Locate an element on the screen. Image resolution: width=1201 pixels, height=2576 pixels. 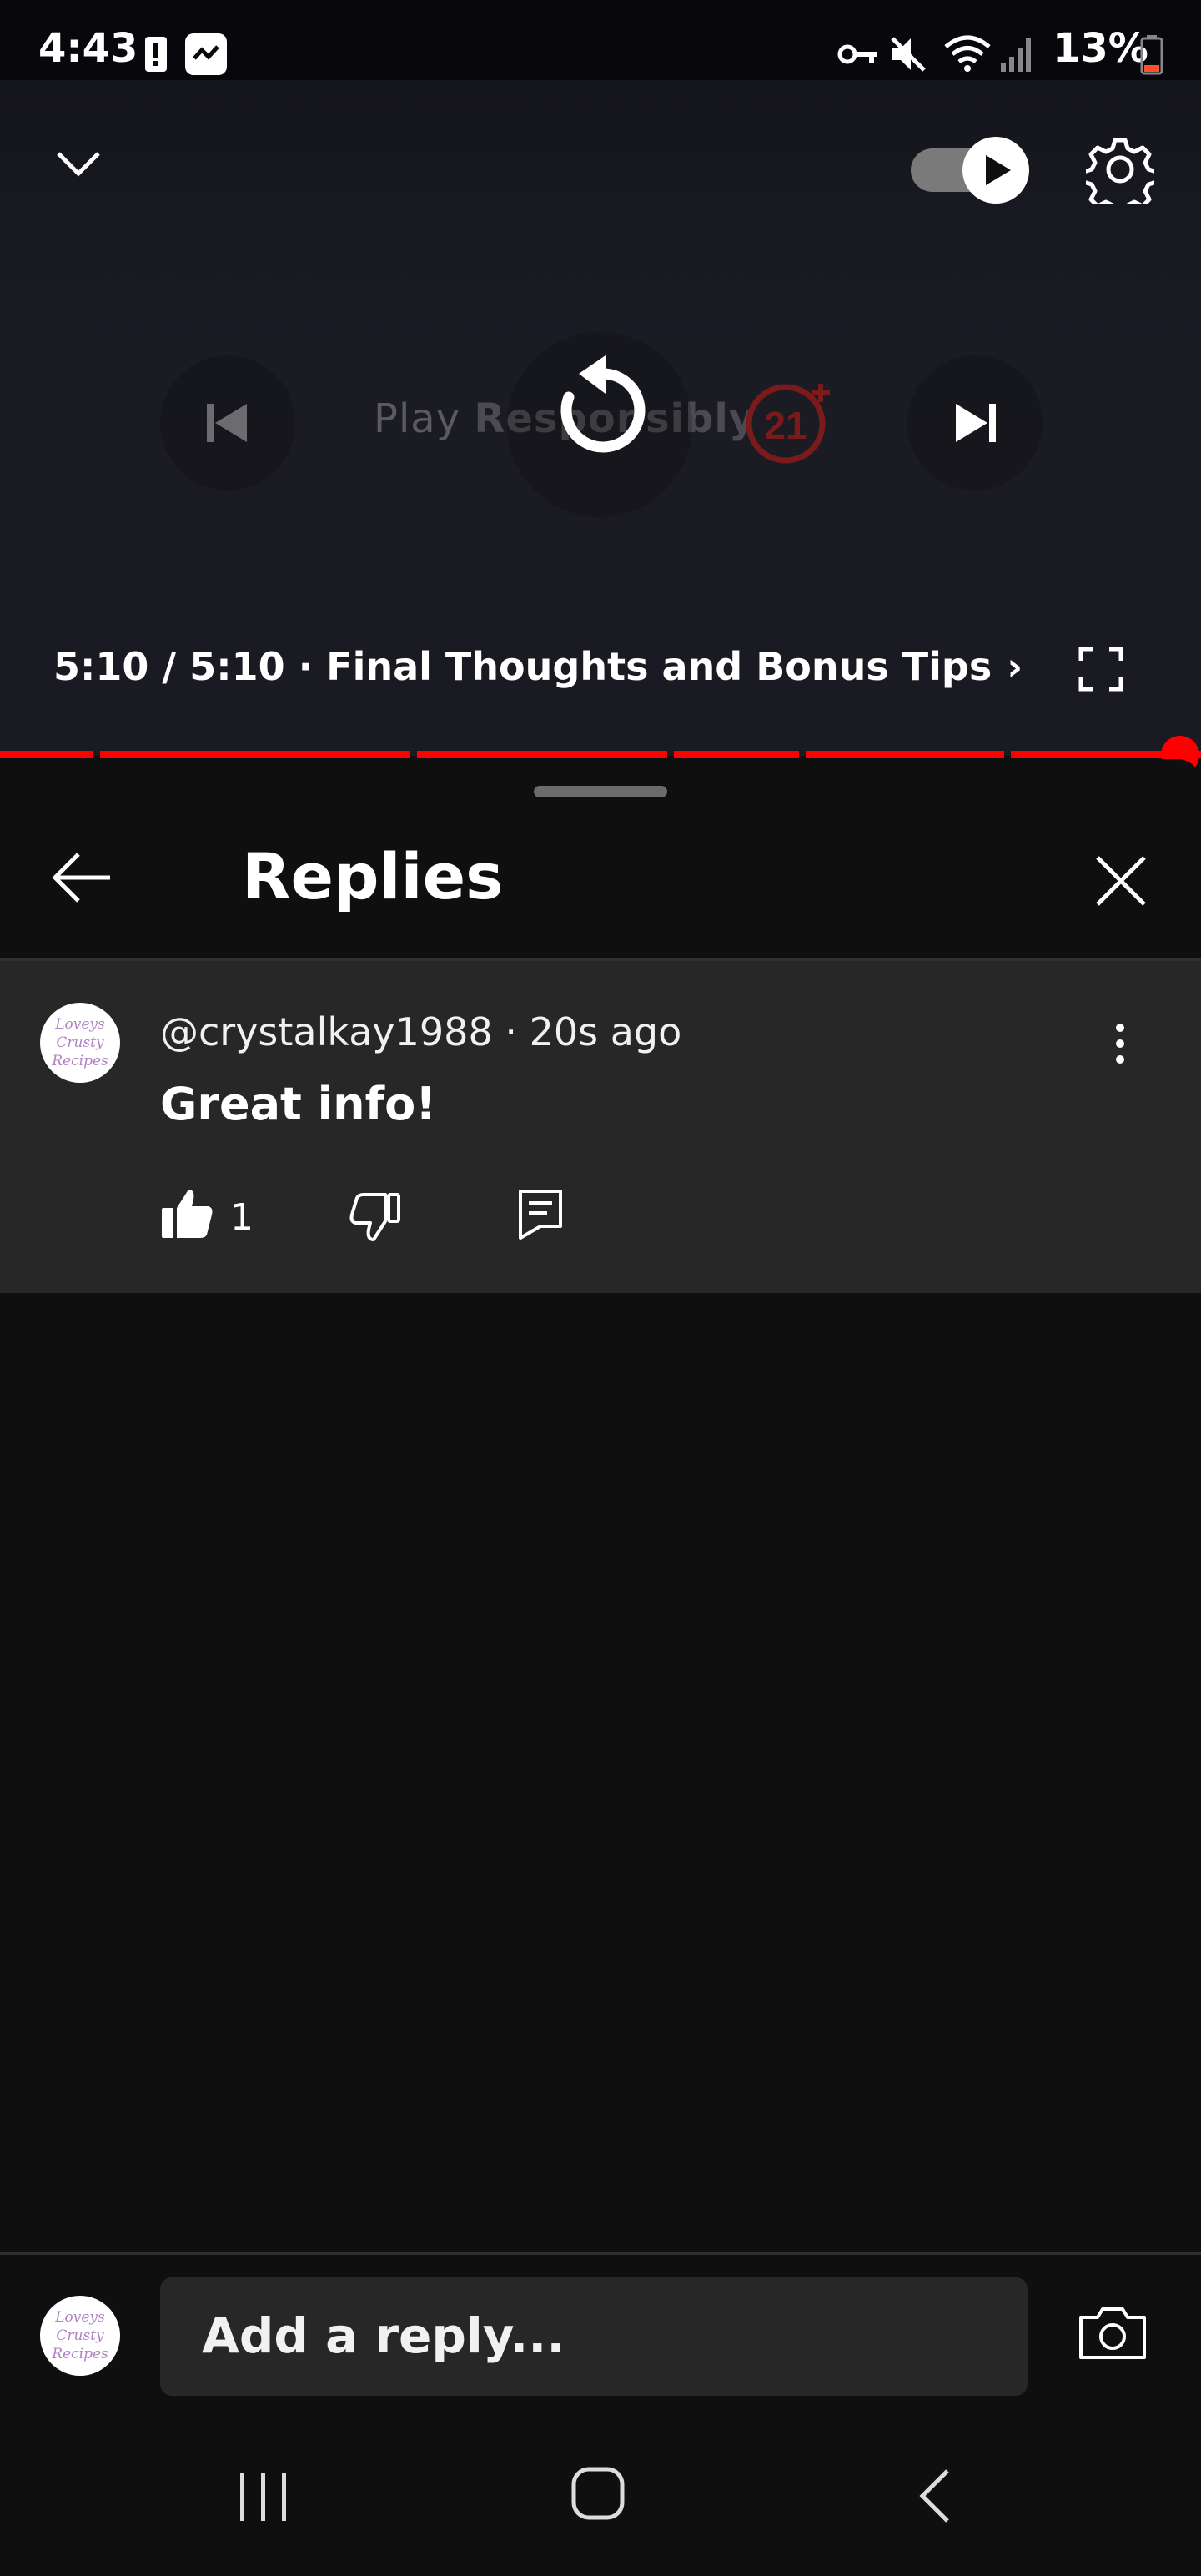
close-icon is located at coordinates (1121, 881).